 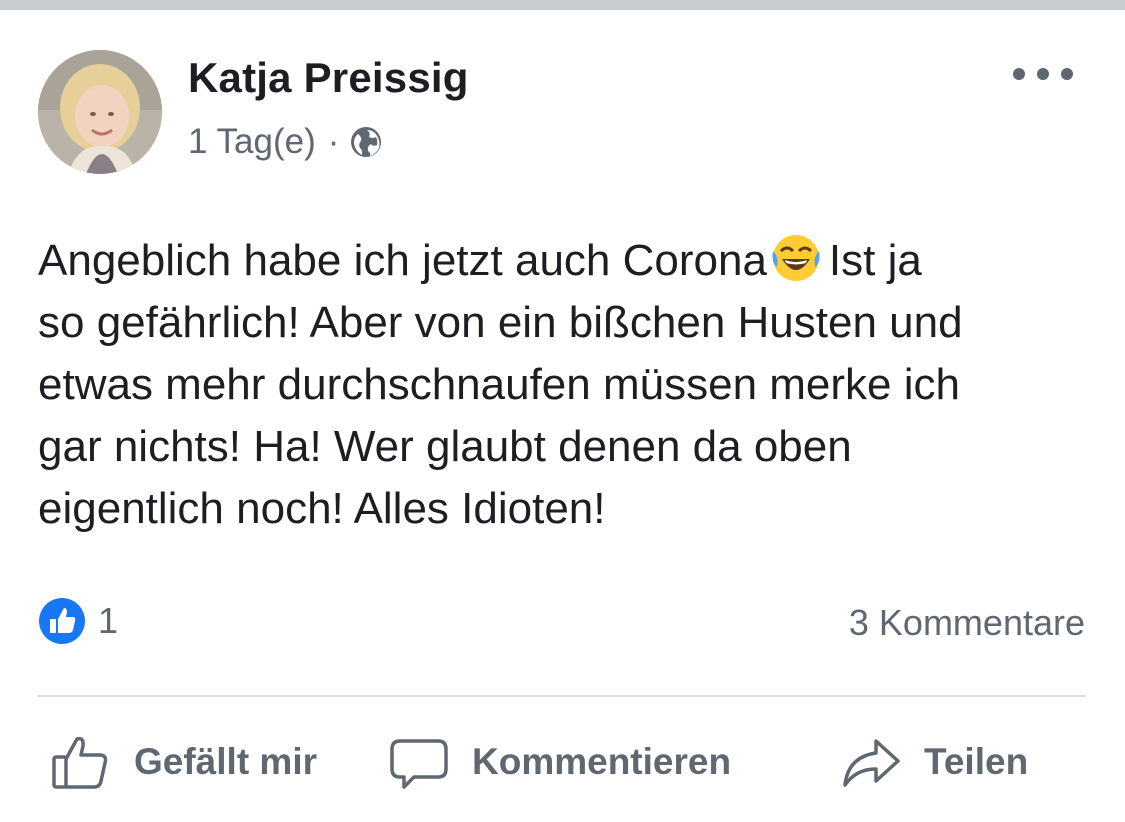 What do you see at coordinates (62, 621) in the screenshot?
I see `like-reaction-icon` at bounding box center [62, 621].